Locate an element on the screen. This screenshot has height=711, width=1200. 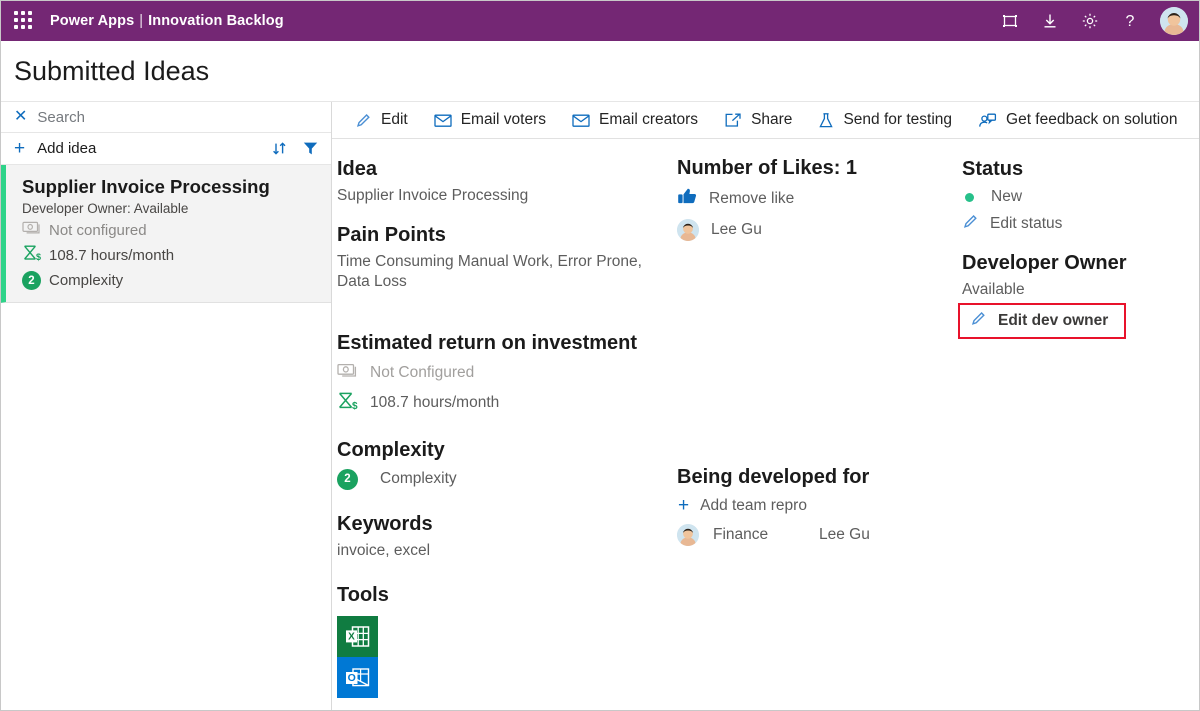
download-icon is located at coordinates (1050, 21).